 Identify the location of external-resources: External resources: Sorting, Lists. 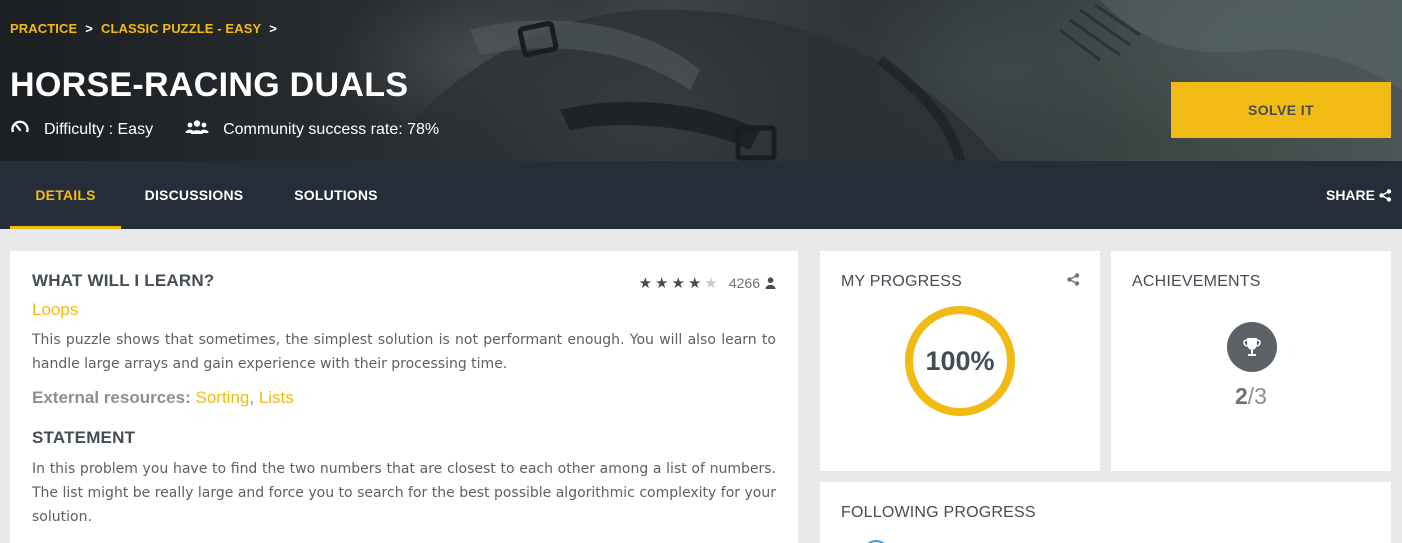
(163, 397).